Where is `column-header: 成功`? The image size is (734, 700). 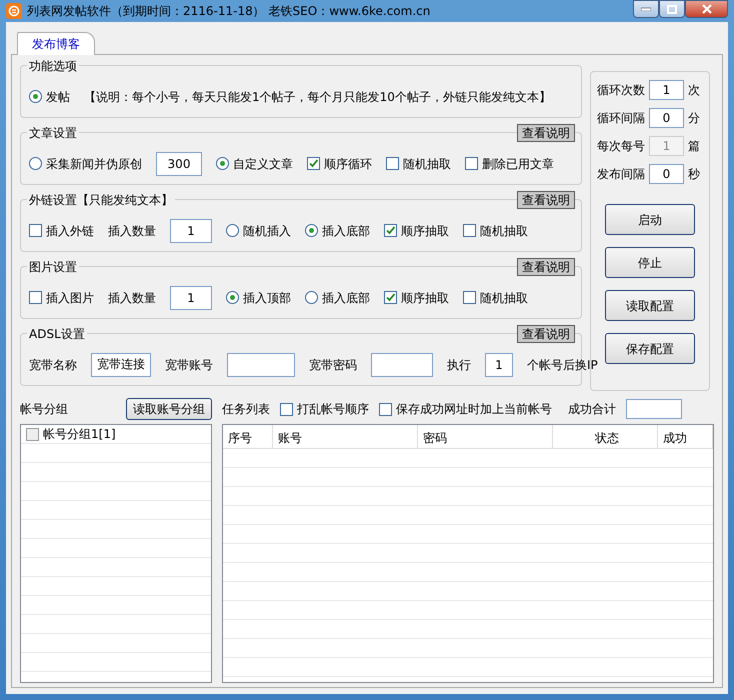 column-header: 成功 is located at coordinates (685, 436).